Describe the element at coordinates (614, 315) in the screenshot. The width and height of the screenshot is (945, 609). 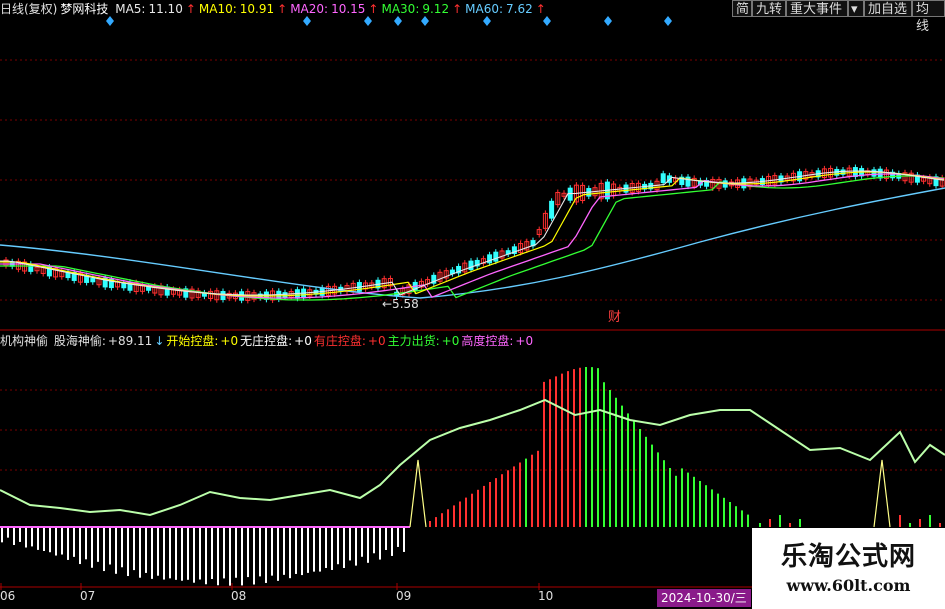
I see `finance-marker: 财` at that location.